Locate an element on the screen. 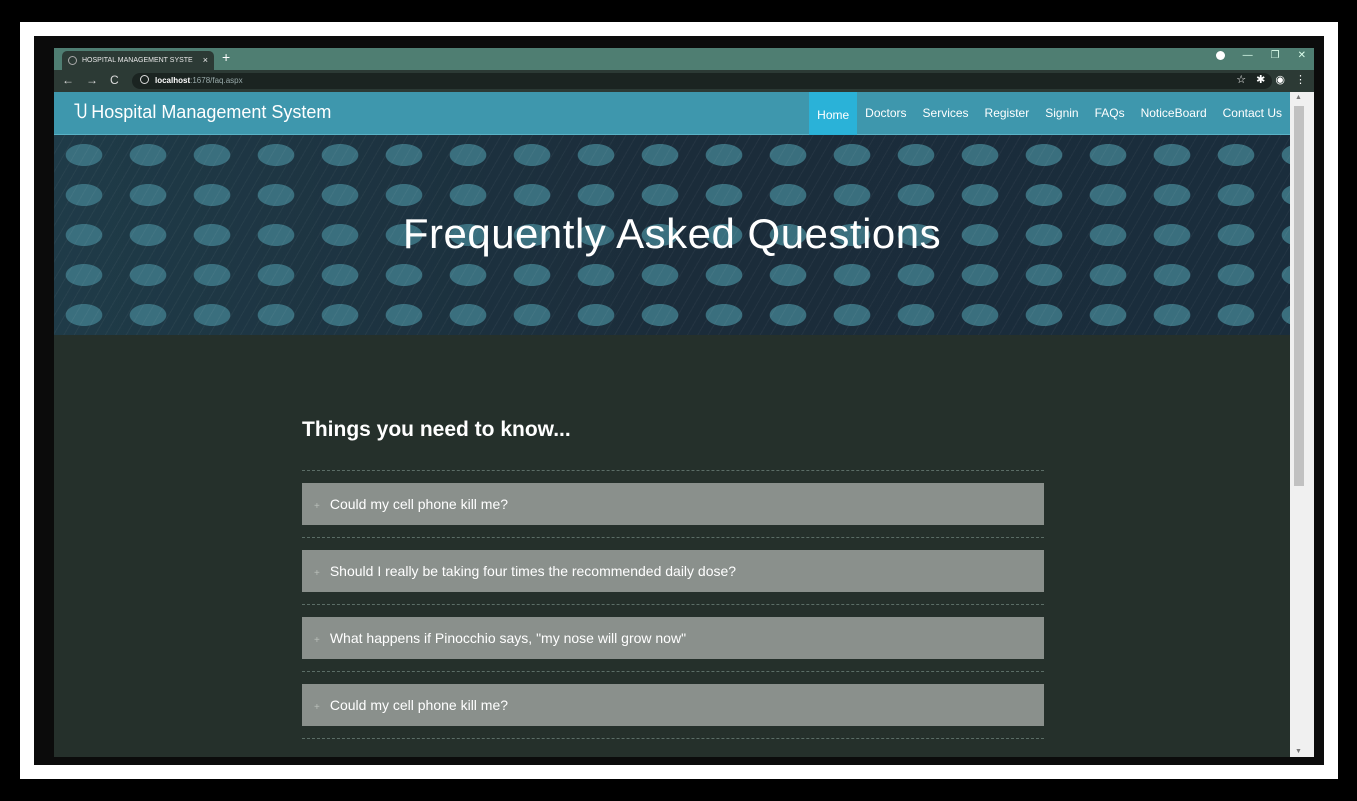 The height and width of the screenshot is (801, 1357). globe-icon is located at coordinates (72, 60).